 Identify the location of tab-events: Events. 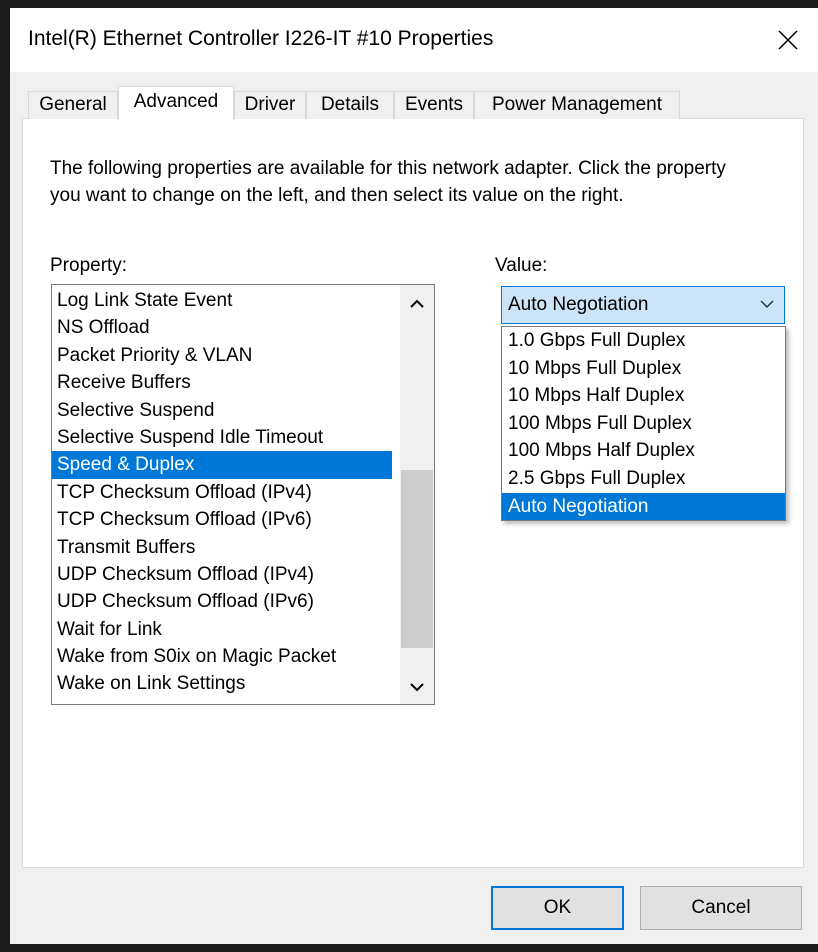
(434, 105).